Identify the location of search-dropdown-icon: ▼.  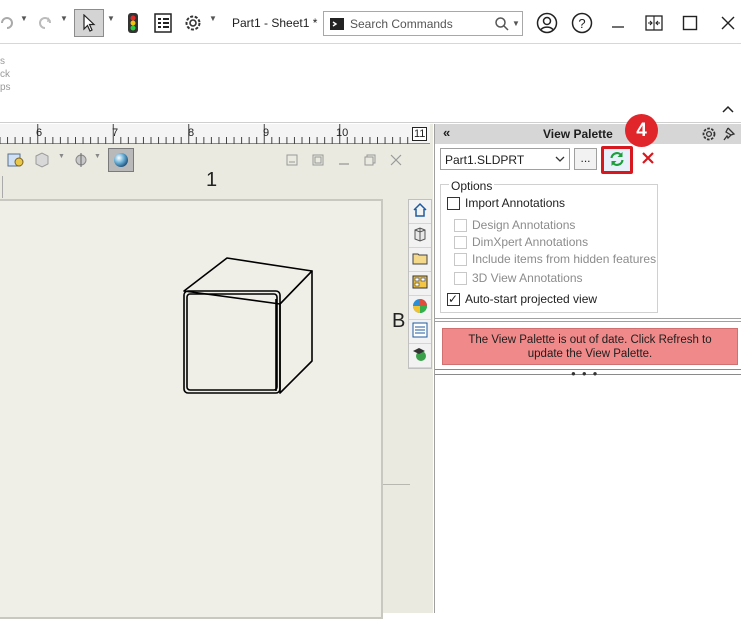
(516, 23).